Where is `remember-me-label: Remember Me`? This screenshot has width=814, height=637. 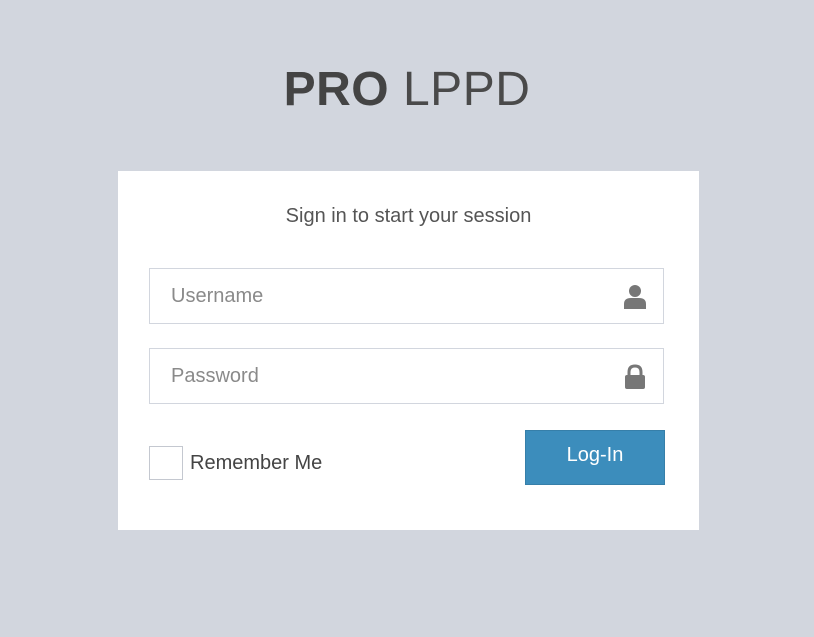
remember-me-label: Remember Me is located at coordinates (256, 462).